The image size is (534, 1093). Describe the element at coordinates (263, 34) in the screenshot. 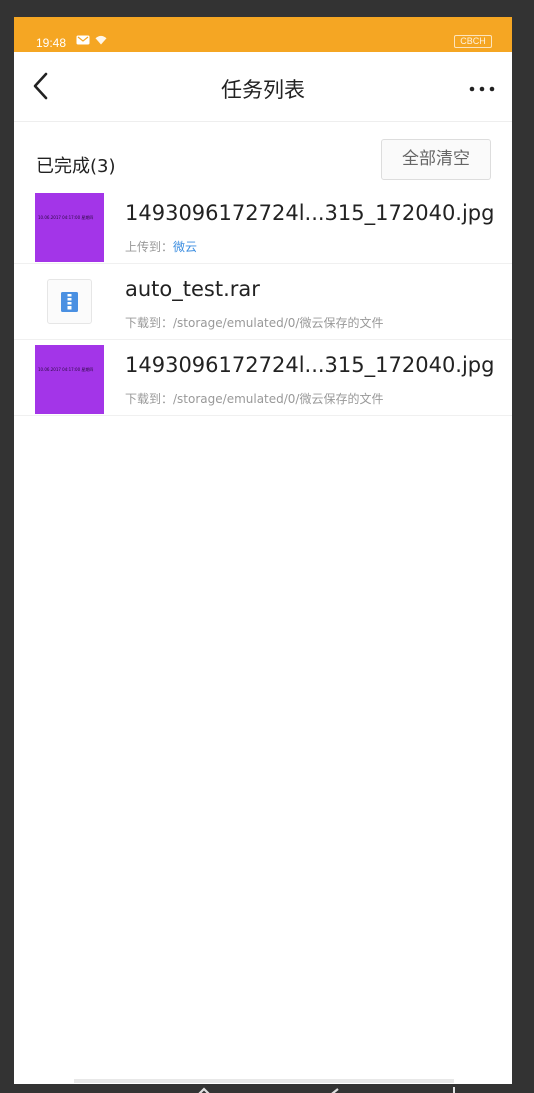

I see `status-bar: 19:48 CBCH` at that location.